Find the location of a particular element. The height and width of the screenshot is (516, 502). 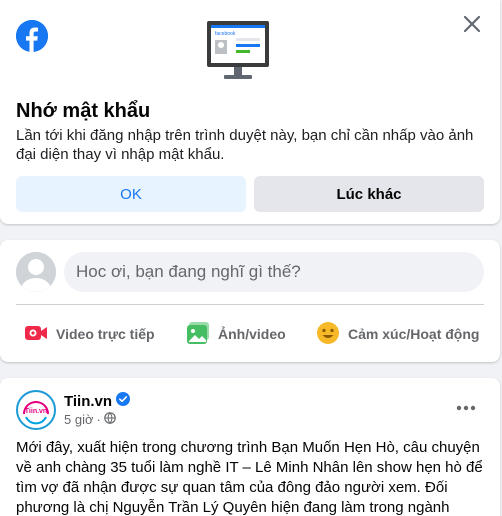

avatar is located at coordinates (36, 272).